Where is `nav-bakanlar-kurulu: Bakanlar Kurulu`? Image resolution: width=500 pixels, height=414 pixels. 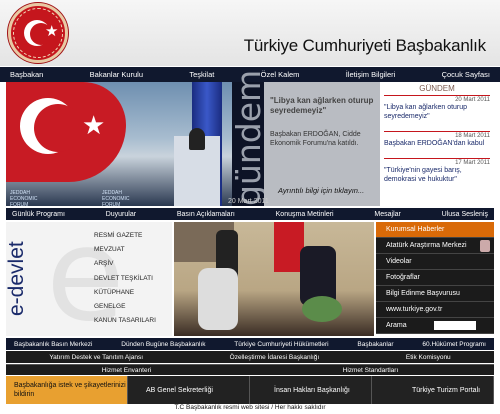
nav-bakanlar-kurulu: Bakanlar Kurulu is located at coordinates (116, 74).